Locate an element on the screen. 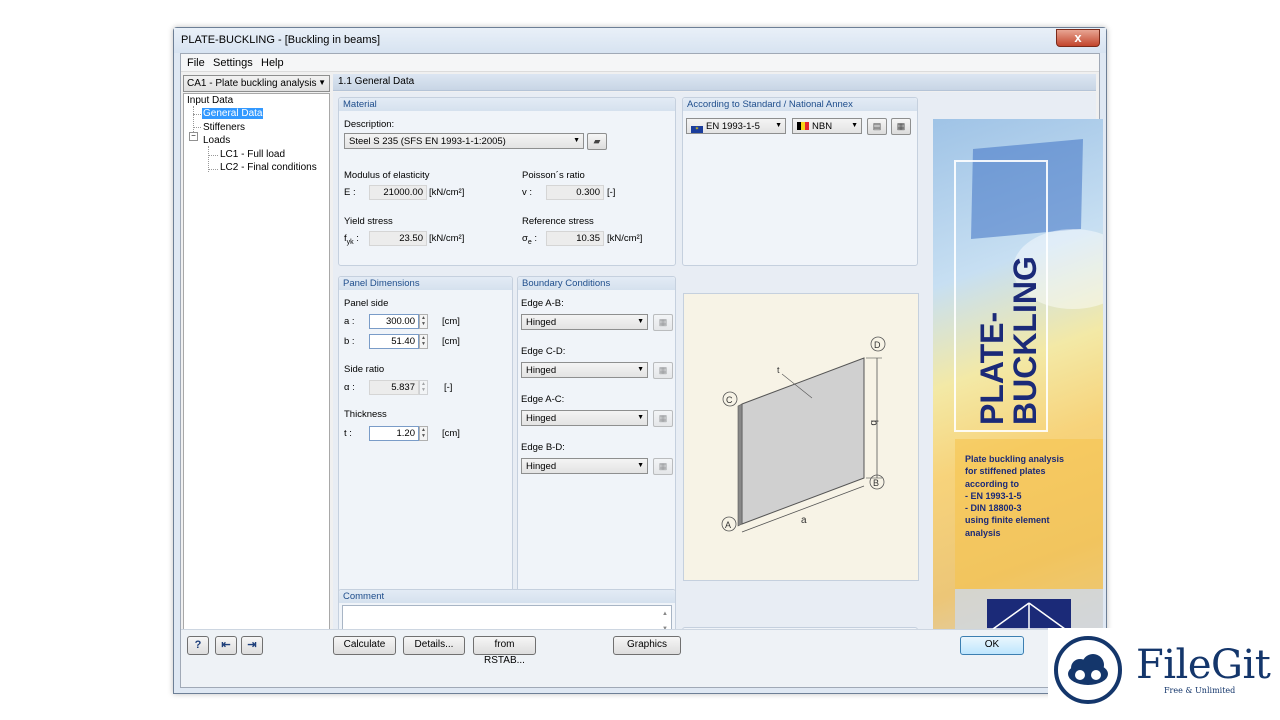 This screenshot has width=1280, height=720. a-input: 300.00 is located at coordinates (394, 321).